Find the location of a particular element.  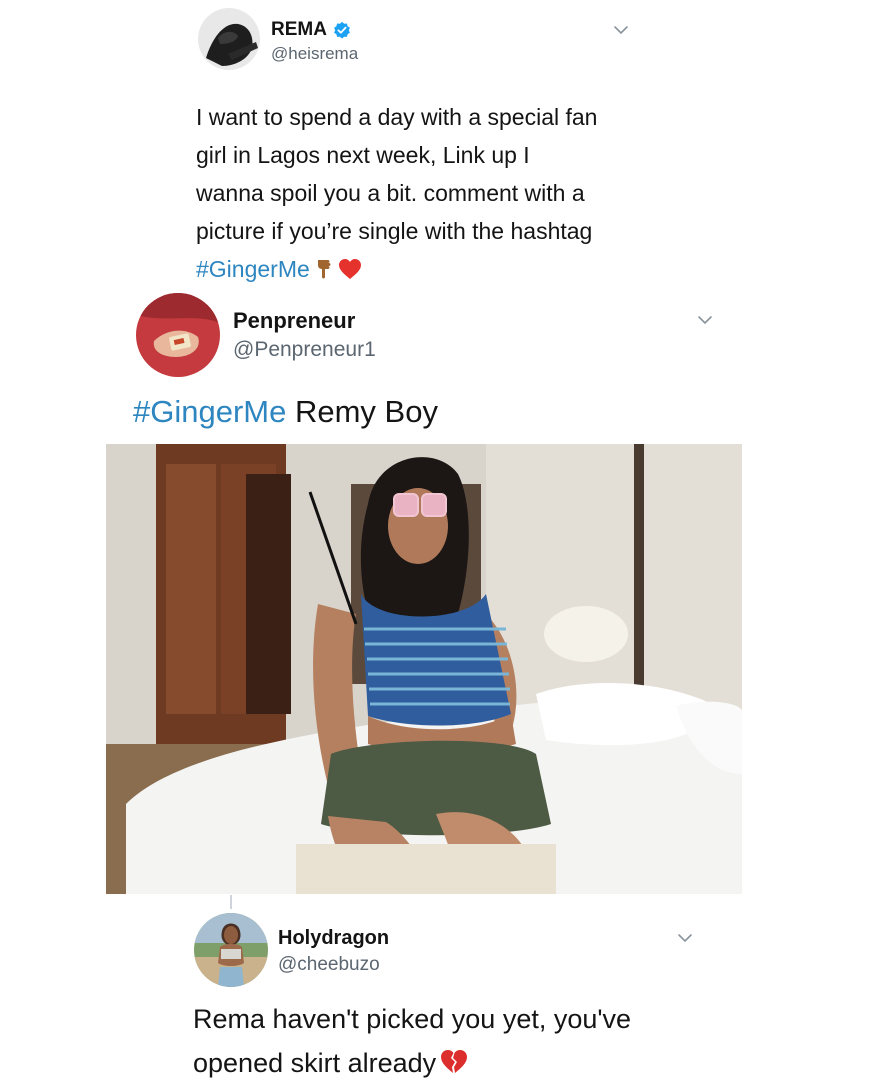

display-name: REMA is located at coordinates (311, 30).